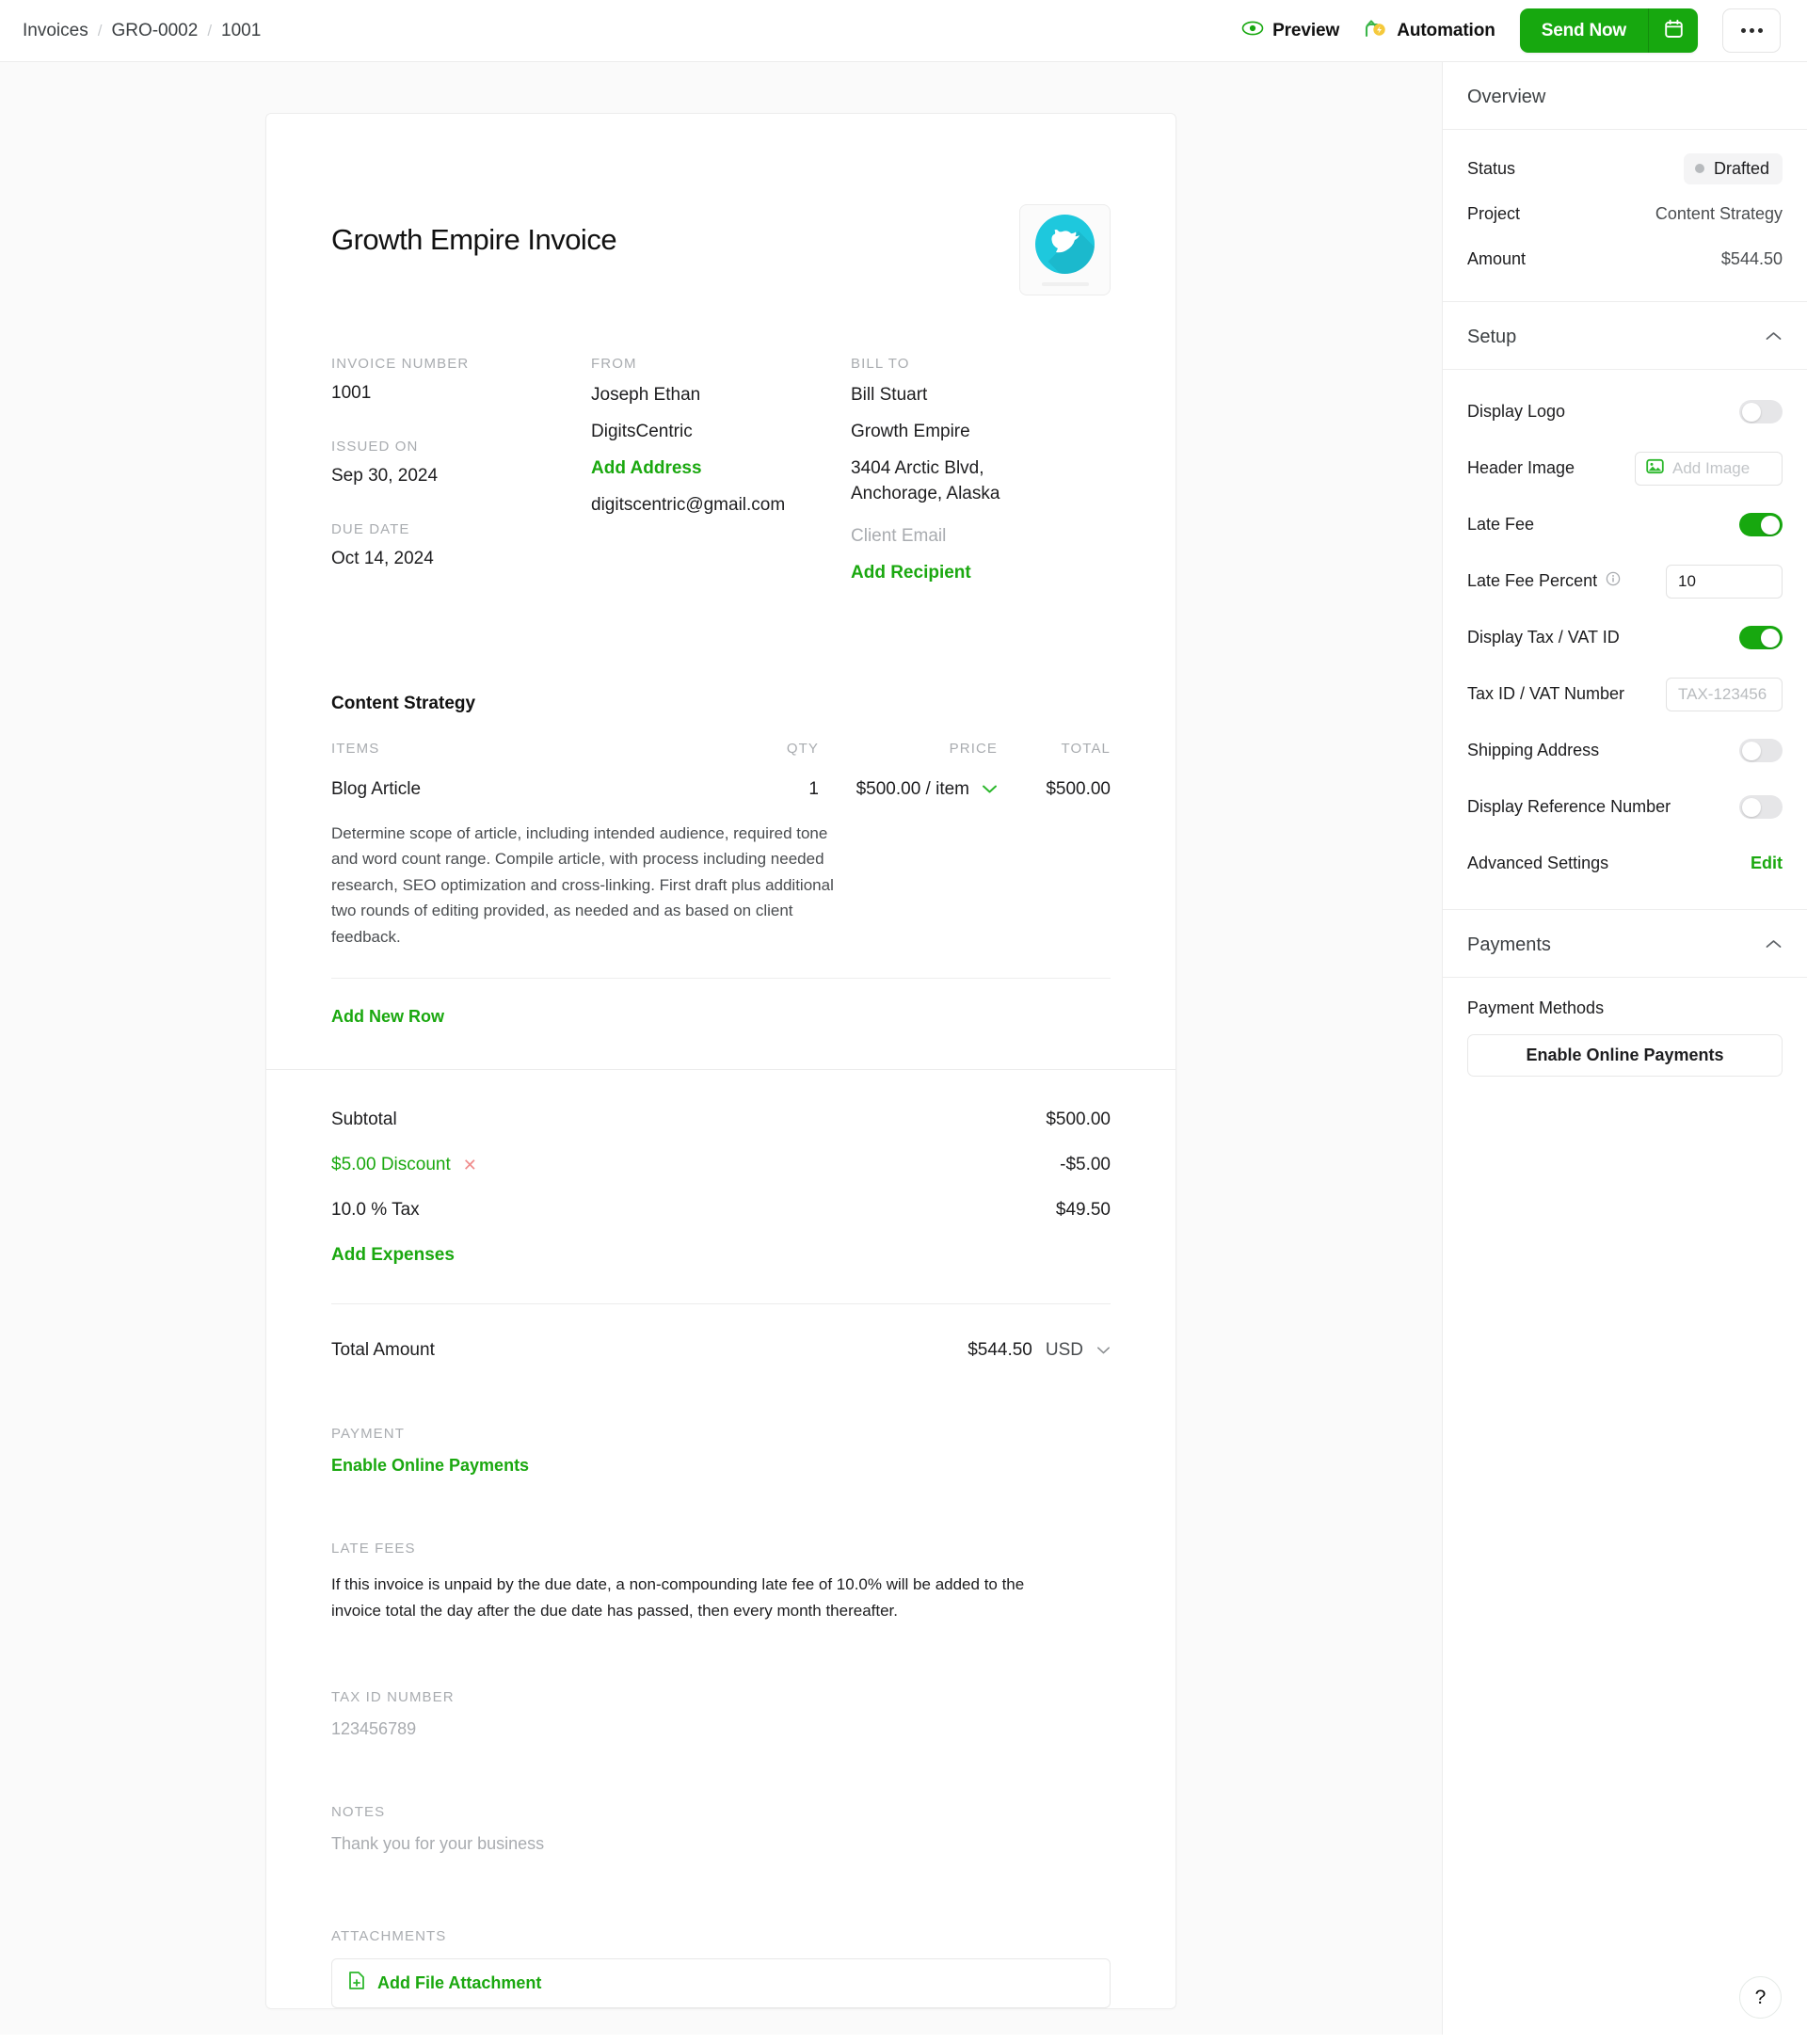 This screenshot has height=2044, width=1807. Describe the element at coordinates (504, 789) in the screenshot. I see `line-item-name: Blog Article` at that location.